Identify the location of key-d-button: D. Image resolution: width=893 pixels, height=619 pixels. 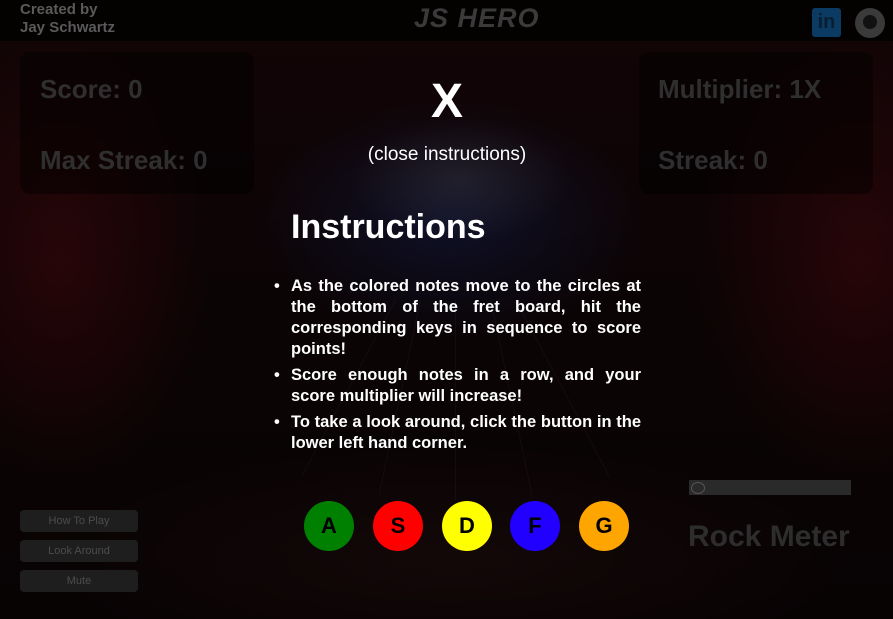
(467, 526).